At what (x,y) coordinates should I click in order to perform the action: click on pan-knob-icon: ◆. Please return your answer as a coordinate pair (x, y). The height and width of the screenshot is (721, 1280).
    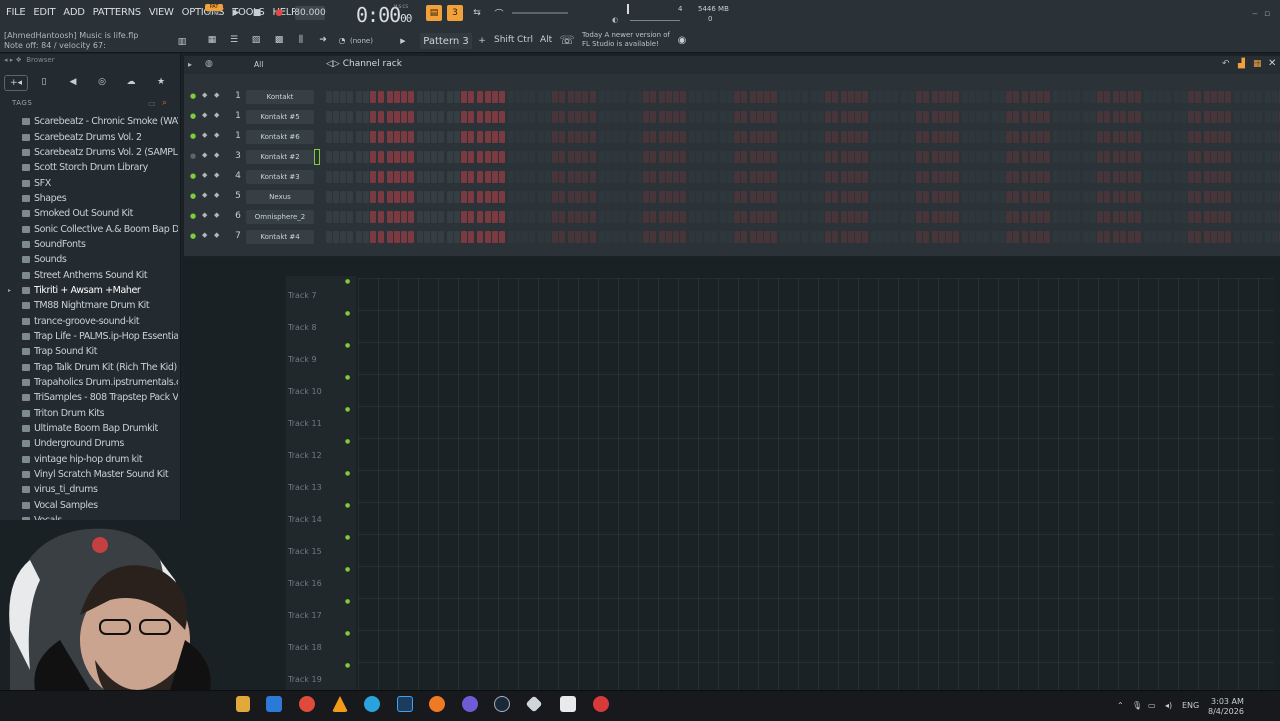
    Looking at the image, I should click on (204, 235).